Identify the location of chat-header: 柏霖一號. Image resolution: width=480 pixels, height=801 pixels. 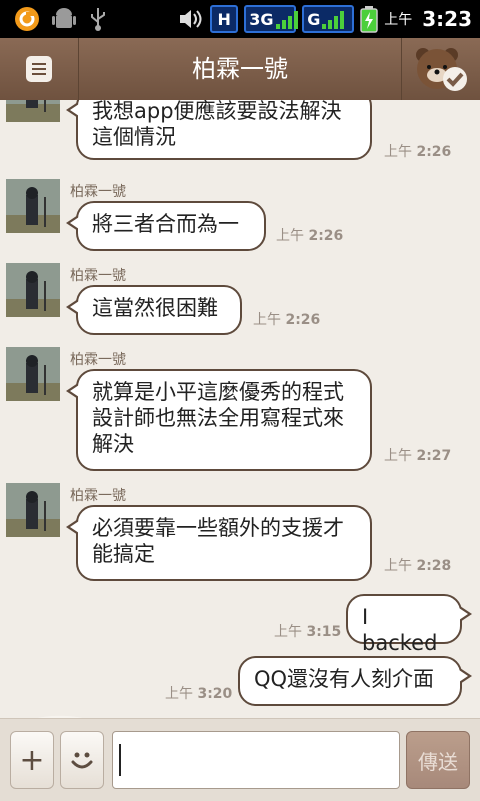
(240, 69).